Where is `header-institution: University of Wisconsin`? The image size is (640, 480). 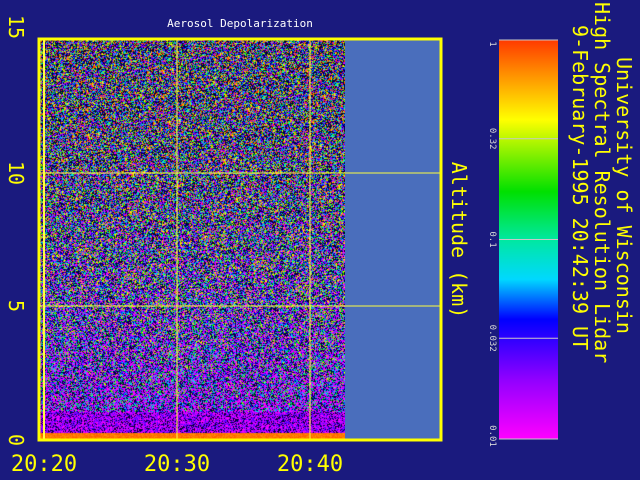
header-institution: University of Wisconsin is located at coordinates (624, 195).